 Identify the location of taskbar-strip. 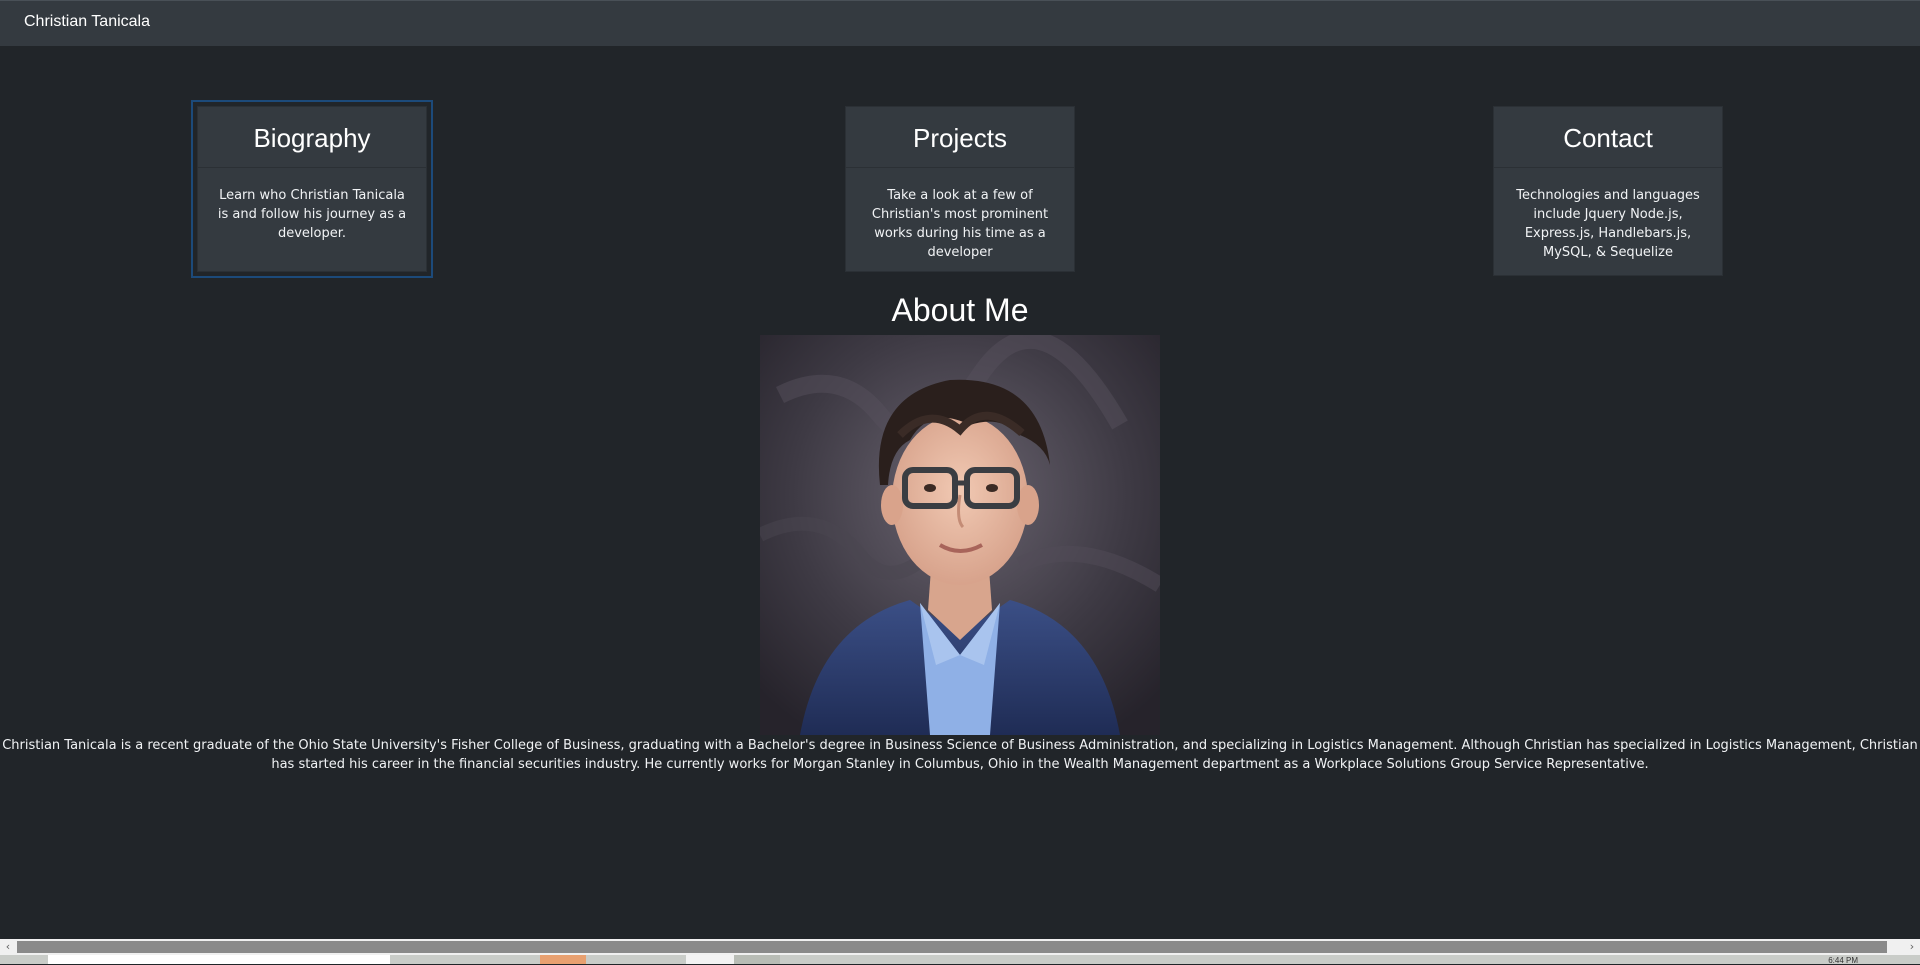
(960, 959).